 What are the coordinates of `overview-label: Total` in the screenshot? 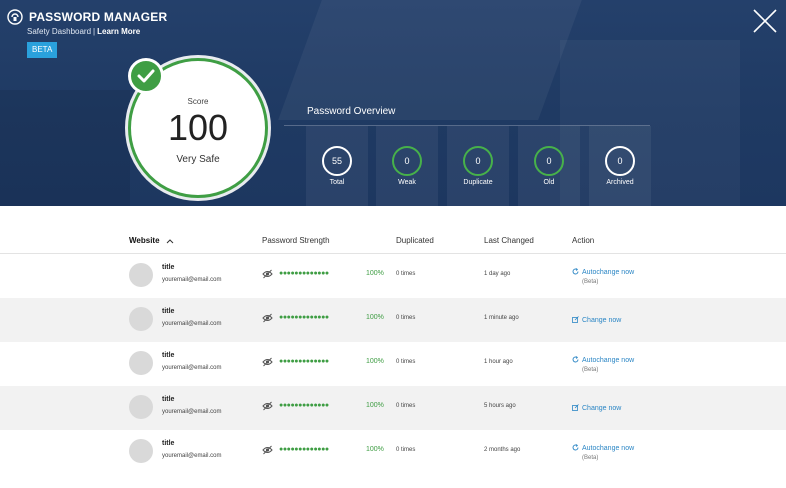 It's located at (337, 182).